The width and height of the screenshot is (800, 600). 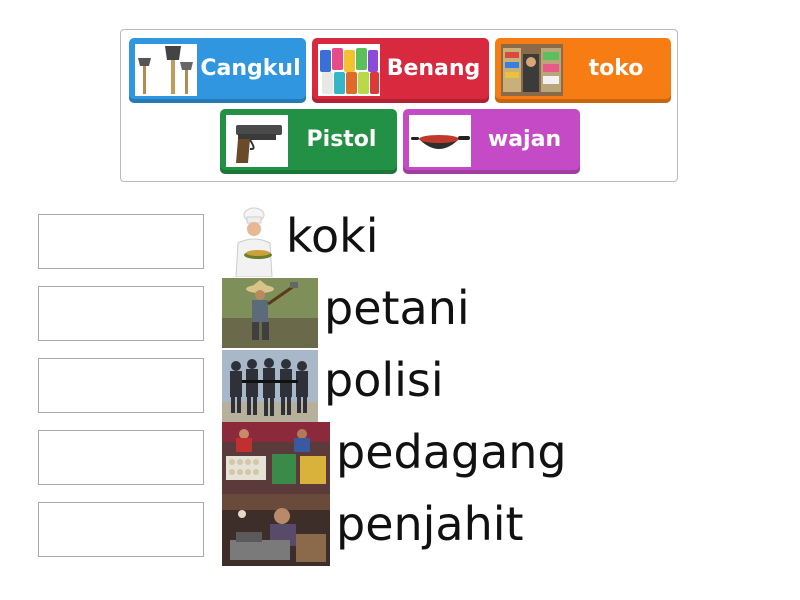 I want to click on tile-toko: toko, so click(x=583, y=70).